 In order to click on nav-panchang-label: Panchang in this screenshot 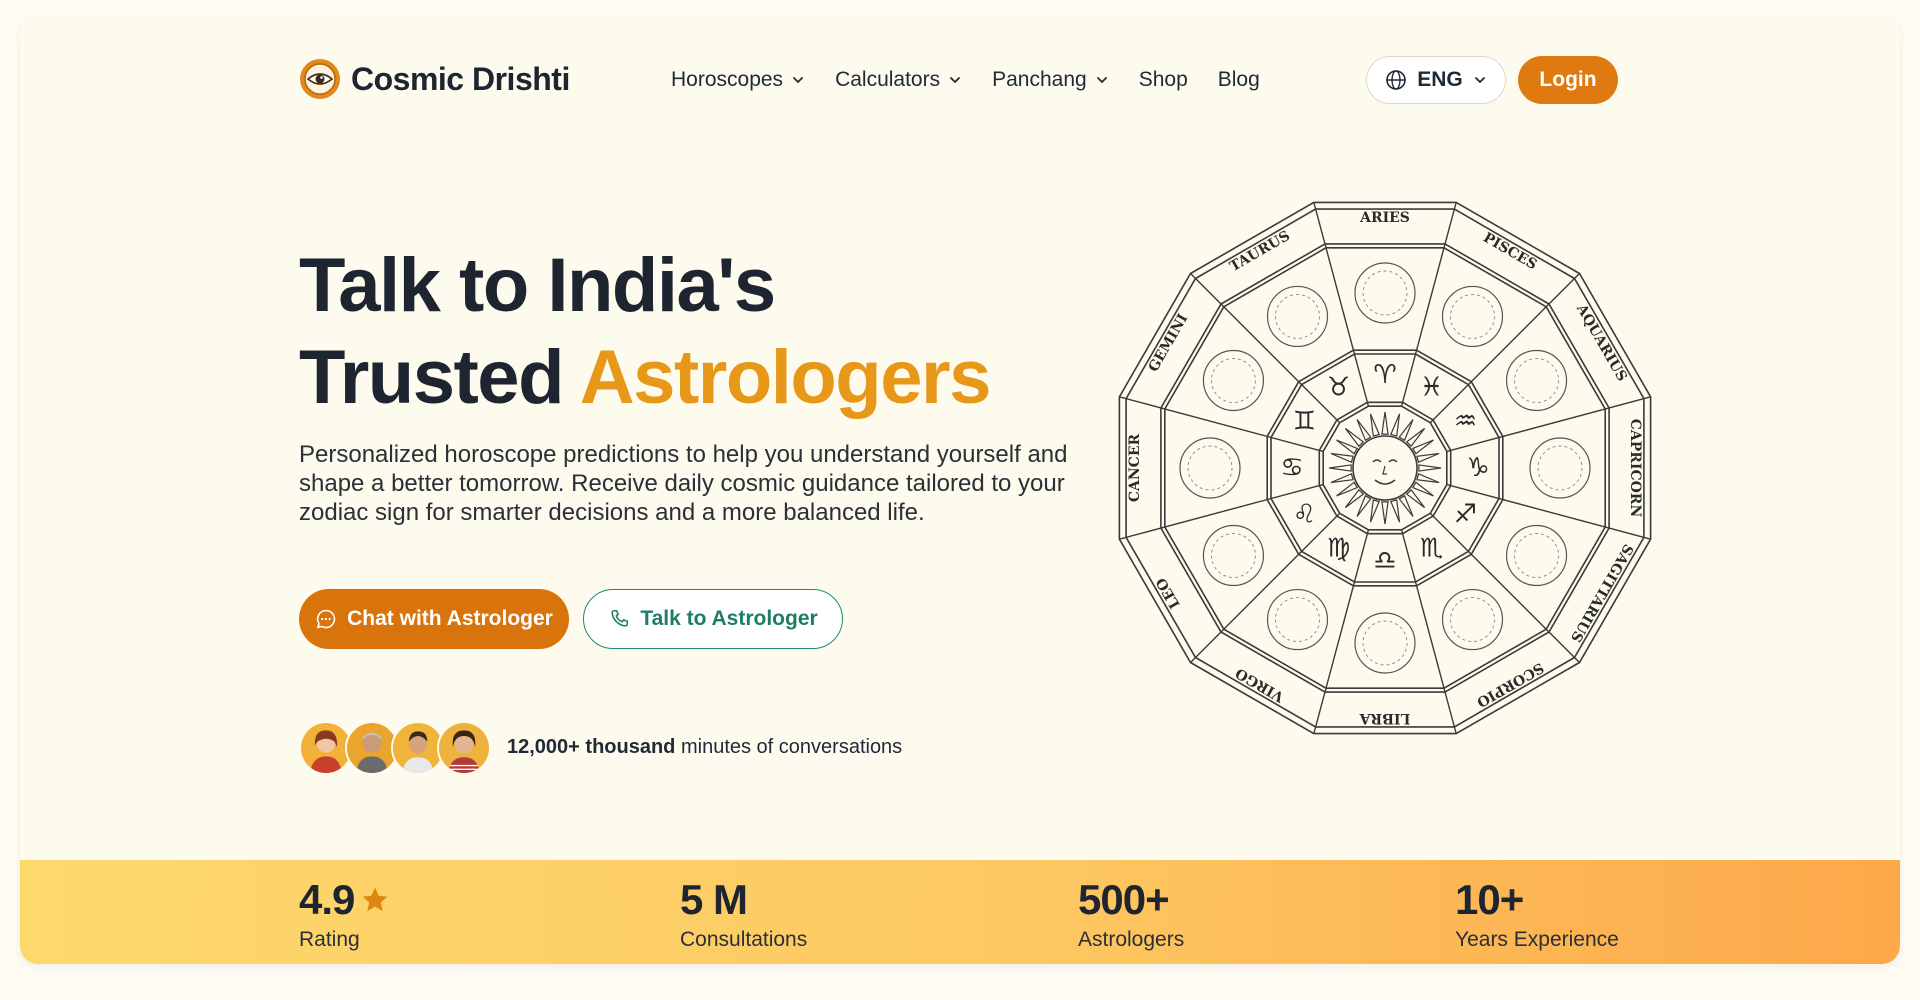, I will do `click(1039, 79)`.